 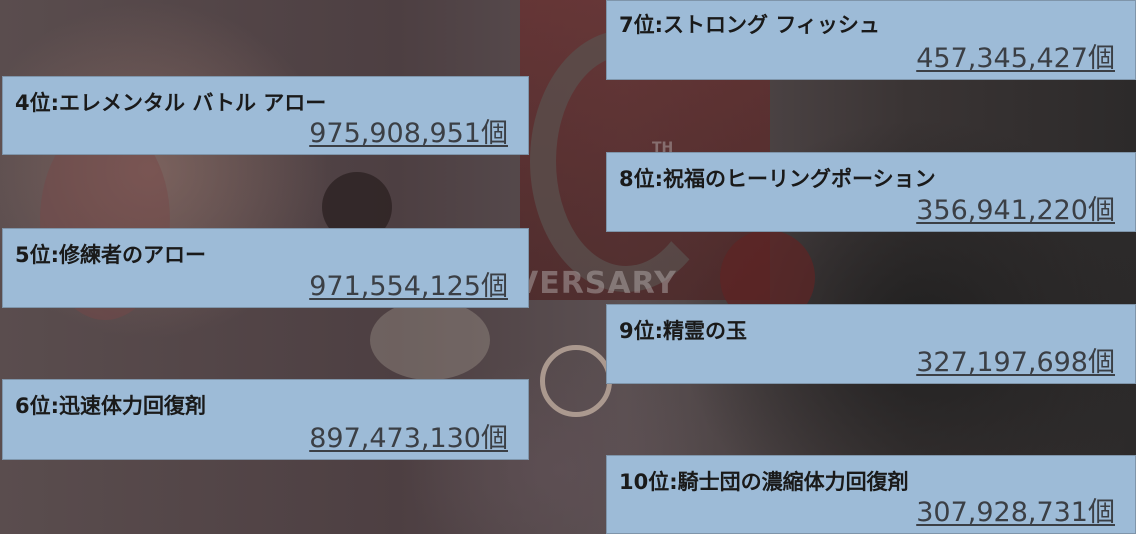 What do you see at coordinates (265, 419) in the screenshot?
I see `ranking-card-6: 6位:迅速体力回復剤 897,473,130個` at bounding box center [265, 419].